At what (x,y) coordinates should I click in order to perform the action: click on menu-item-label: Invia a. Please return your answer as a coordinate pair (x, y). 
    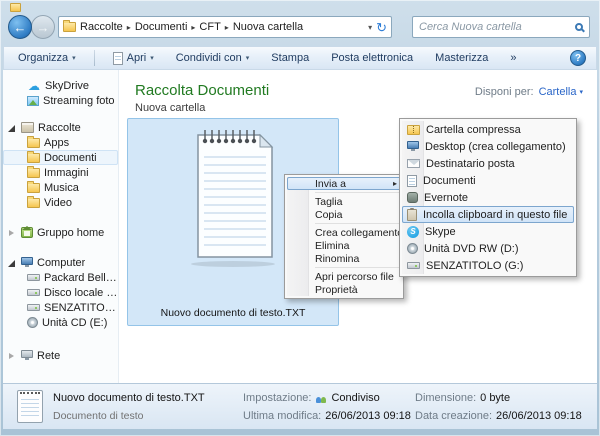
    Looking at the image, I should click on (330, 183).